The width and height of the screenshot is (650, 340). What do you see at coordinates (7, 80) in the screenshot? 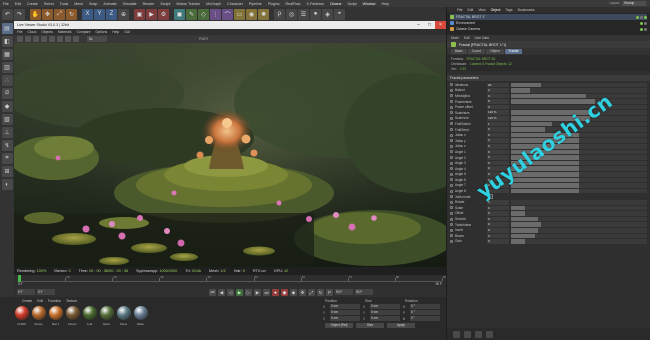
I see `points-mode-icon: ∴` at bounding box center [7, 80].